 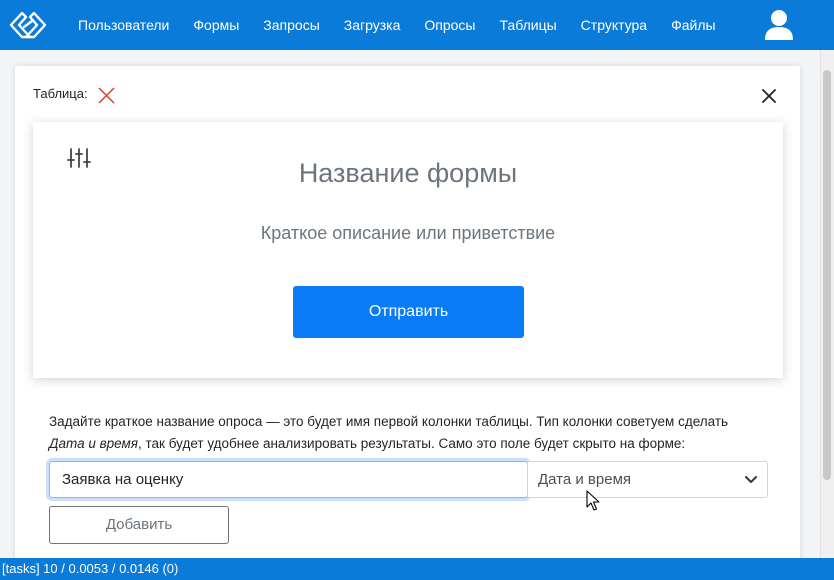 I want to click on submit-button: Отправить, so click(x=408, y=312).